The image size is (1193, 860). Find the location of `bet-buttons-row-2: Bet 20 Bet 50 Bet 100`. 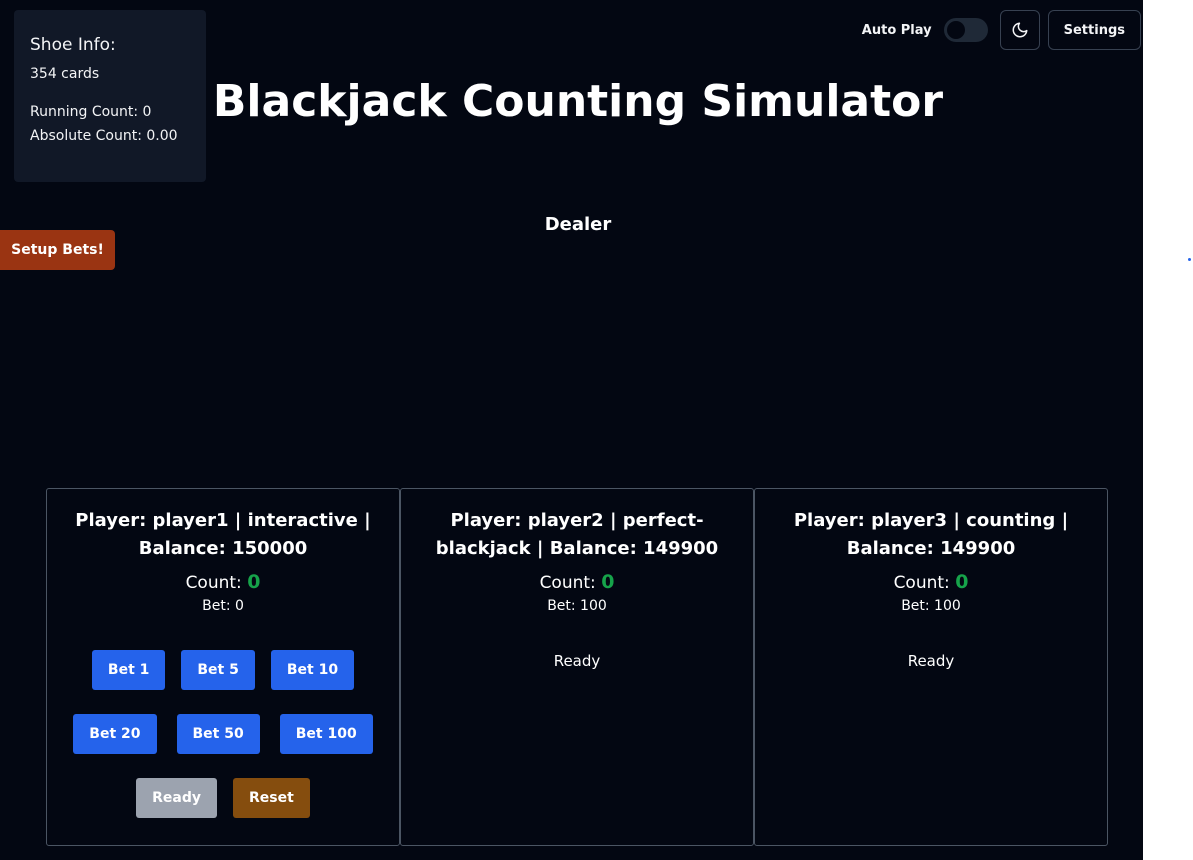

bet-buttons-row-2: Bet 20 Bet 50 Bet 100 is located at coordinates (223, 734).